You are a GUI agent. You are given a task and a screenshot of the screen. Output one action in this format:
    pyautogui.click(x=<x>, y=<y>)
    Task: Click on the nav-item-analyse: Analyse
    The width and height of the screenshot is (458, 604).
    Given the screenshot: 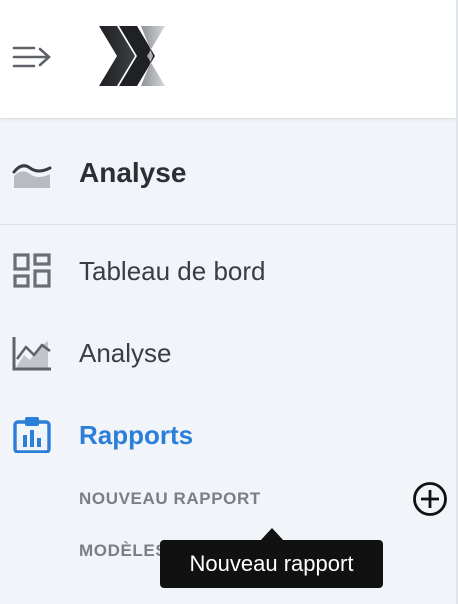 What is the action you would take?
    pyautogui.click(x=228, y=353)
    